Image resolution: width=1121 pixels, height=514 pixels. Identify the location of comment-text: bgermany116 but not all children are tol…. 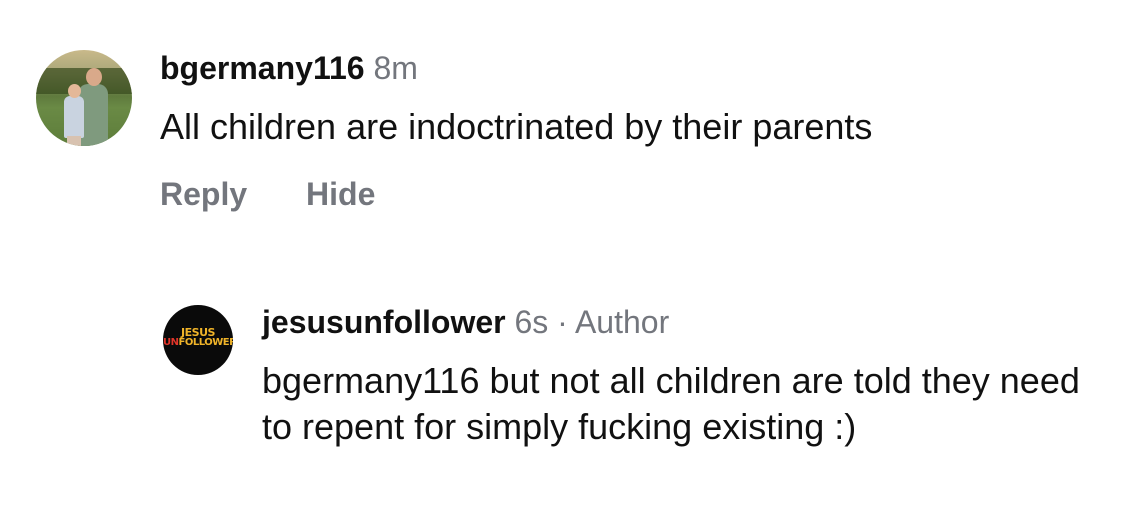
(671, 403).